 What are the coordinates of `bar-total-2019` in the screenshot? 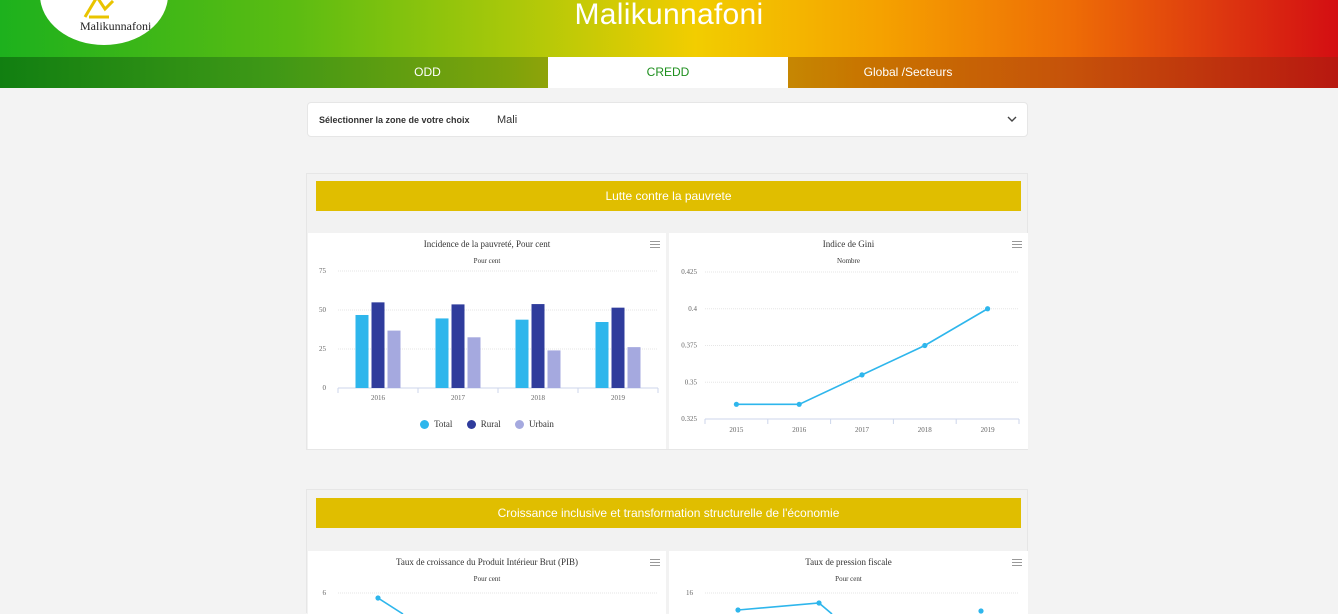 It's located at (602, 355).